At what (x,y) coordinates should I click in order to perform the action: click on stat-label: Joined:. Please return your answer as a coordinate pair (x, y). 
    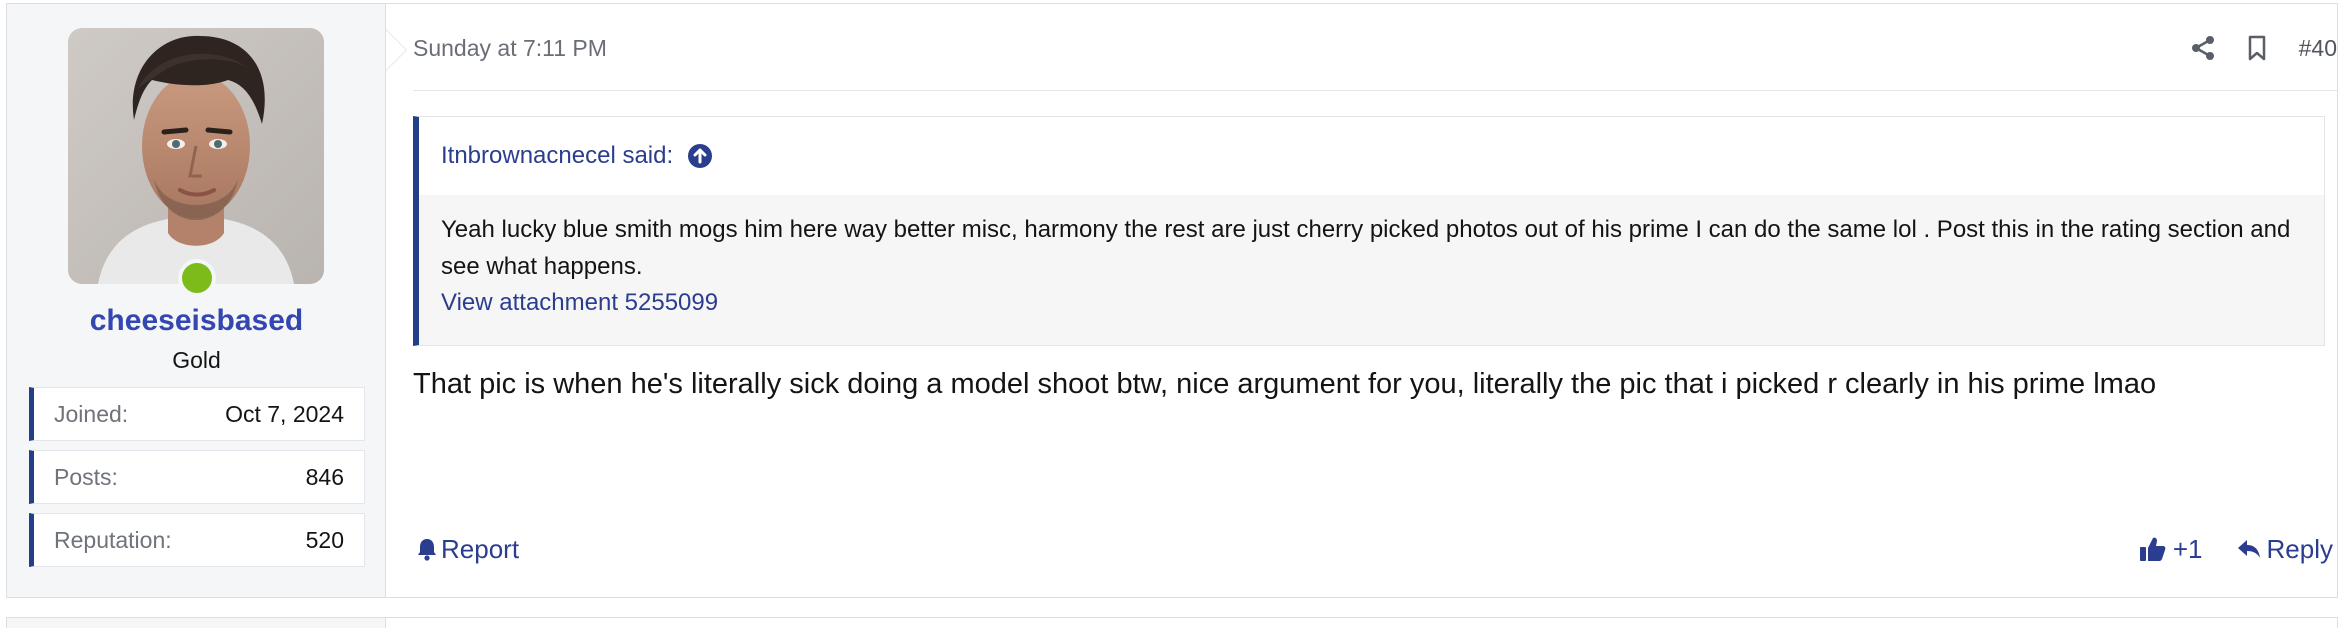
    Looking at the image, I should click on (91, 413).